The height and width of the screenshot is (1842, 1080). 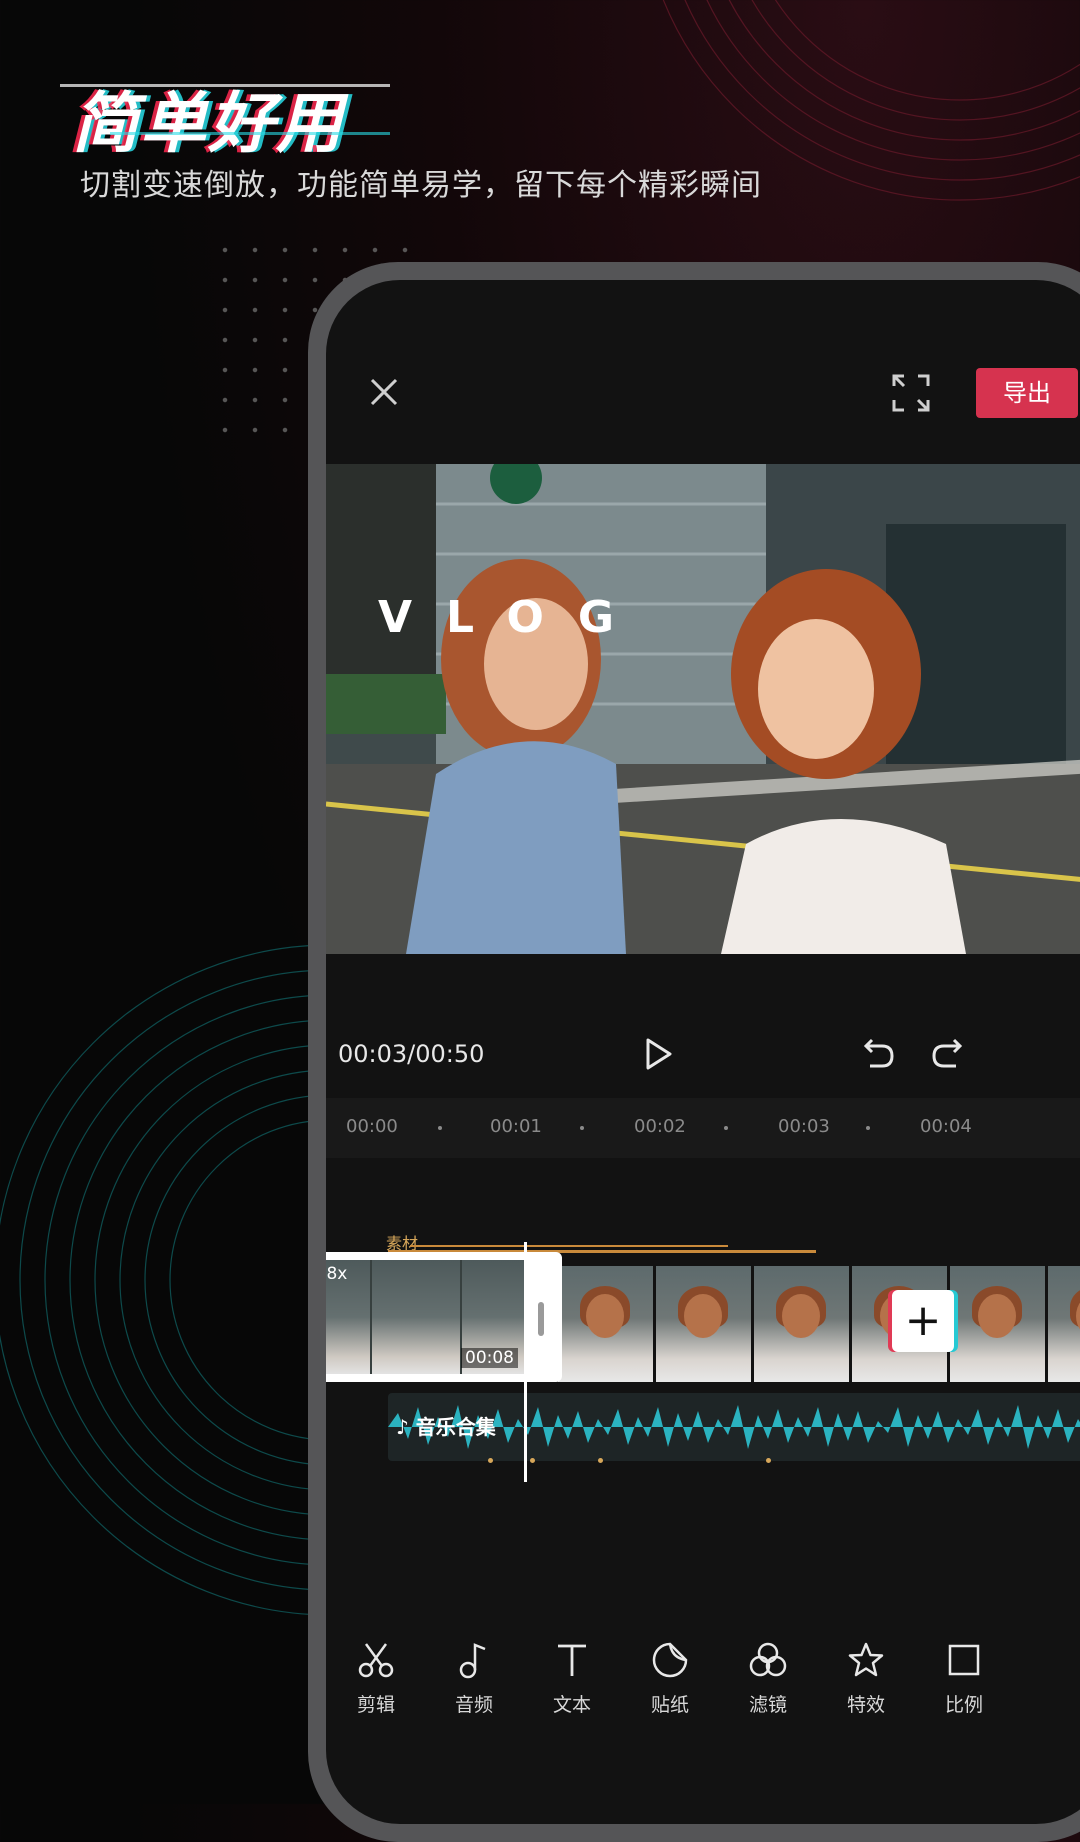 I want to click on editor-topbar: 导出, so click(x=703, y=370).